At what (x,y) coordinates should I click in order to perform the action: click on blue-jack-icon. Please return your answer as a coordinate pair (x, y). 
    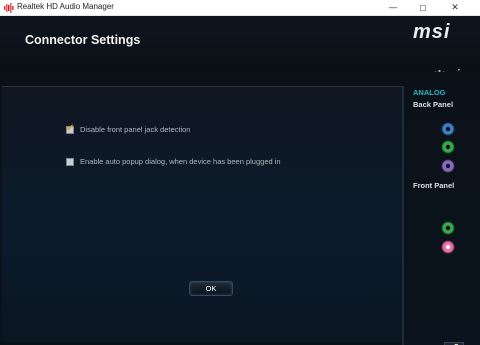
    Looking at the image, I should click on (448, 129).